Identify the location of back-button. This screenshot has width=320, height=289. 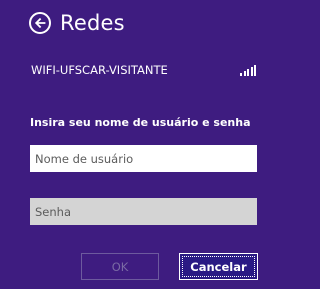
(40, 23).